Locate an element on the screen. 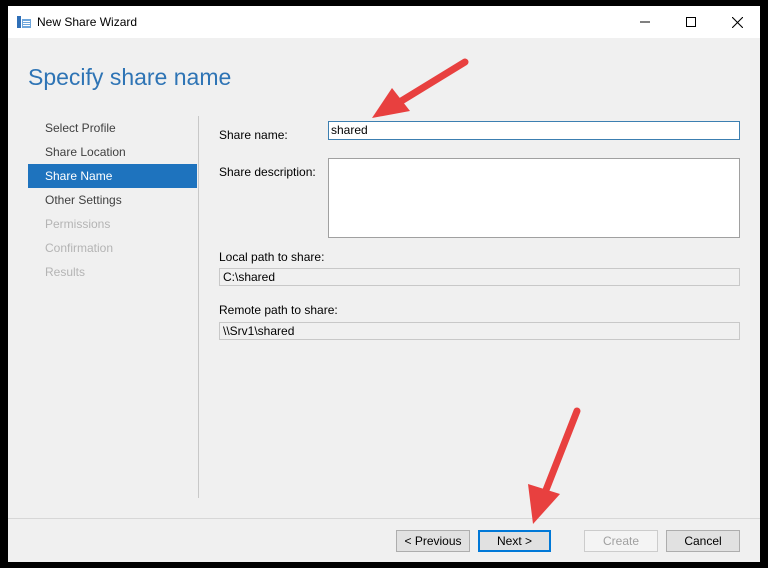 This screenshot has height=568, width=768. nav-item-share-name: Share Name is located at coordinates (112, 176).